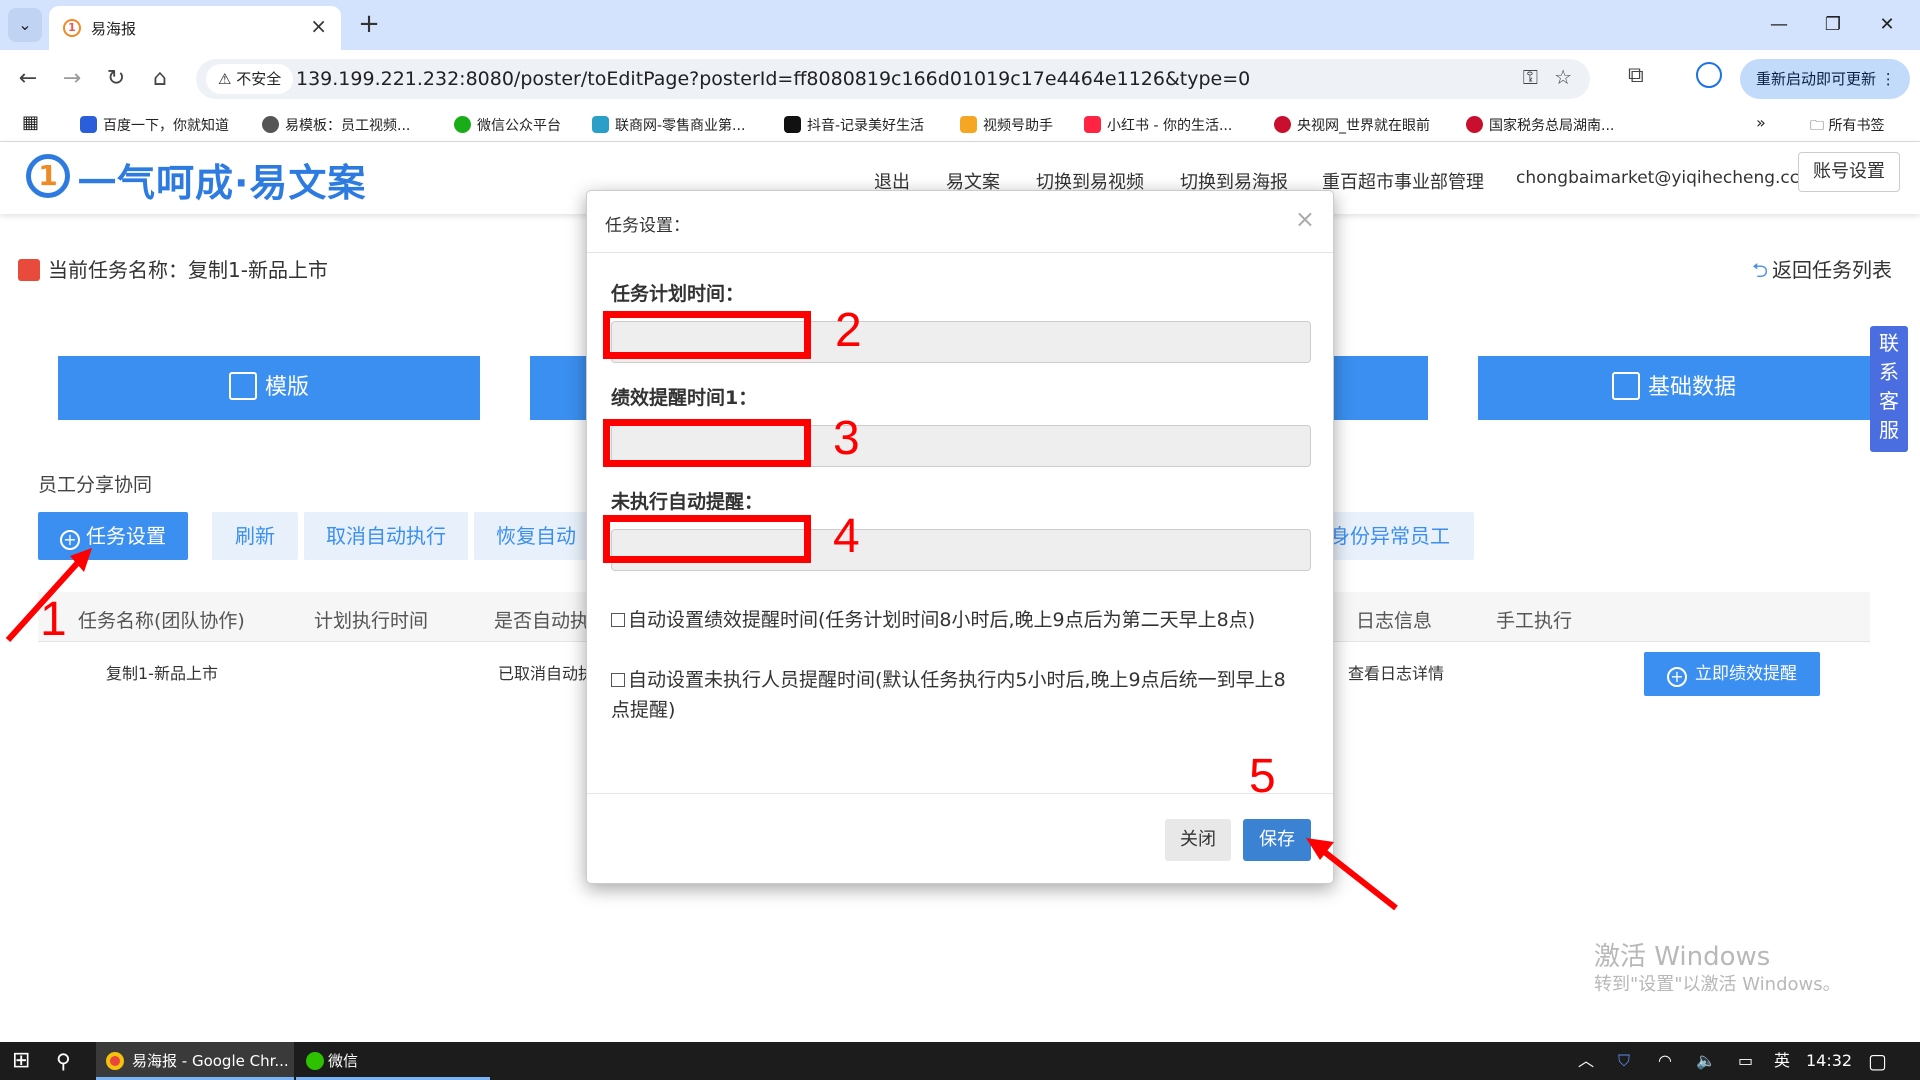 This screenshot has width=1920, height=1080. Describe the element at coordinates (116, 79) in the screenshot. I see `reload-icon: ↻` at that location.